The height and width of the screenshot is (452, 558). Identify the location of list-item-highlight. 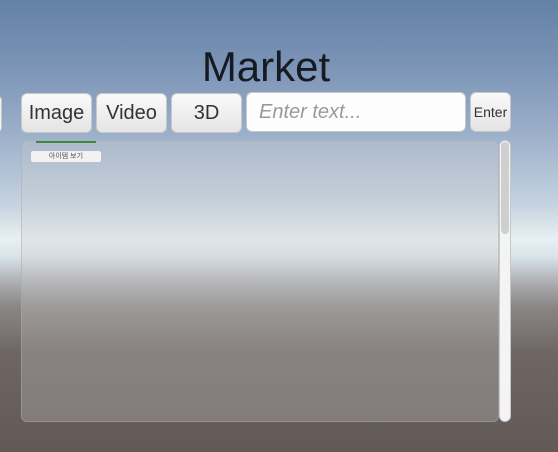
(66, 142).